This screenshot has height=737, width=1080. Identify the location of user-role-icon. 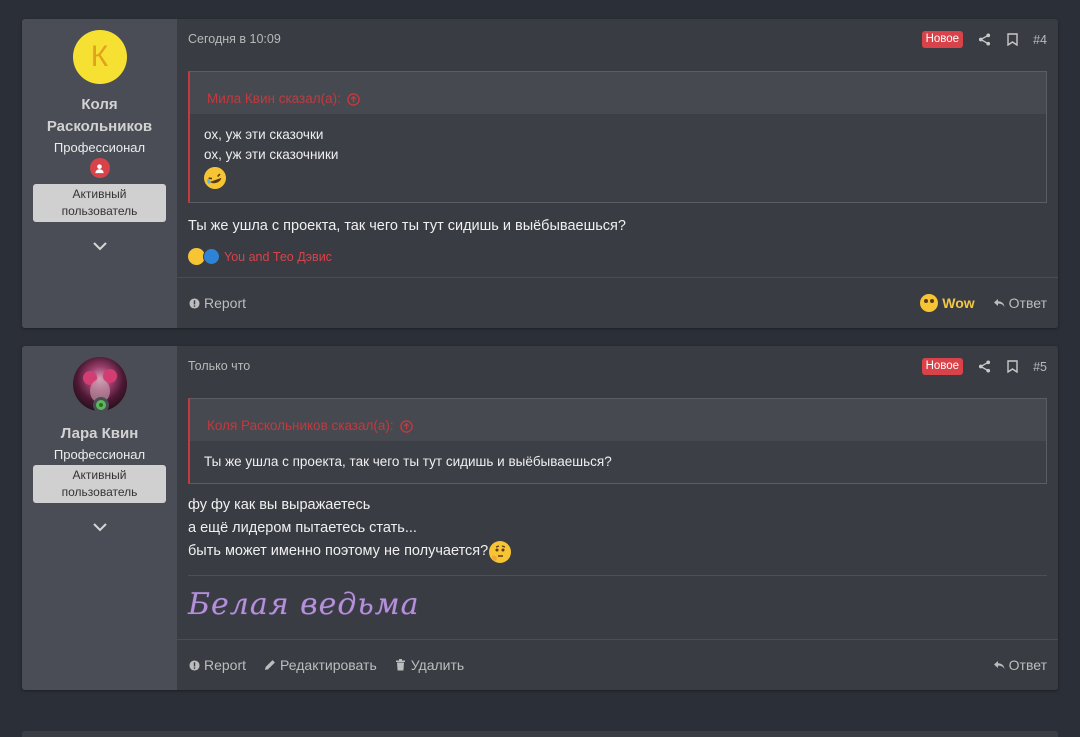
(99, 168).